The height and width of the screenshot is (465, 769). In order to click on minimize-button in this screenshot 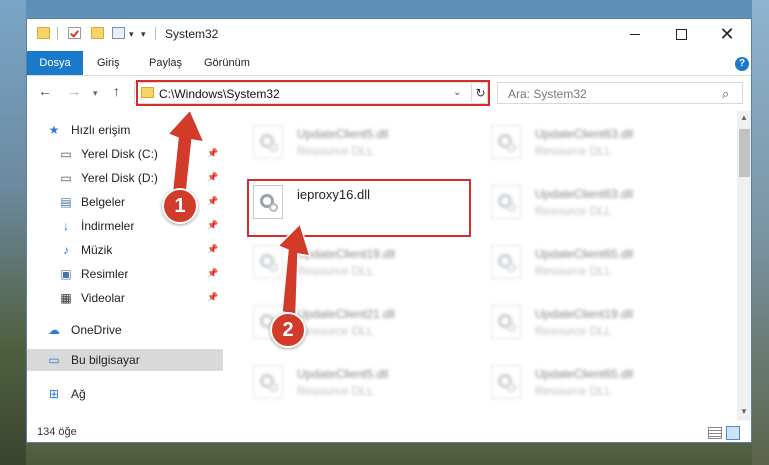, I will do `click(635, 34)`.